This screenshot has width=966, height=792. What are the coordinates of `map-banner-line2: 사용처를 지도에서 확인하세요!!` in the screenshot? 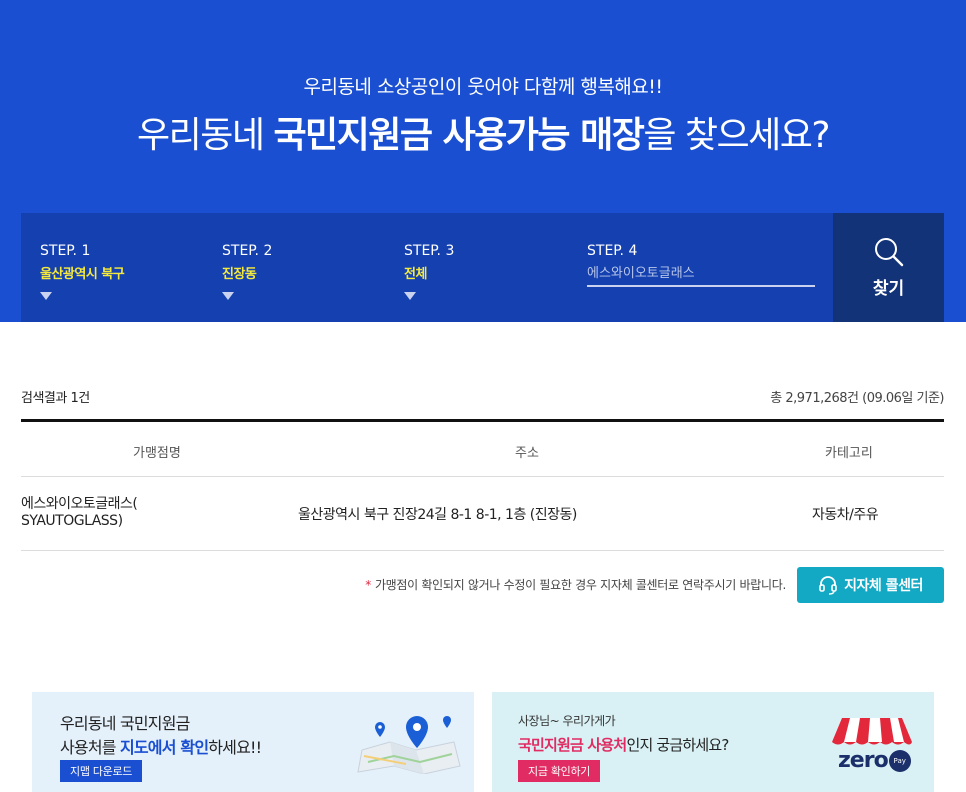 It's located at (161, 746).